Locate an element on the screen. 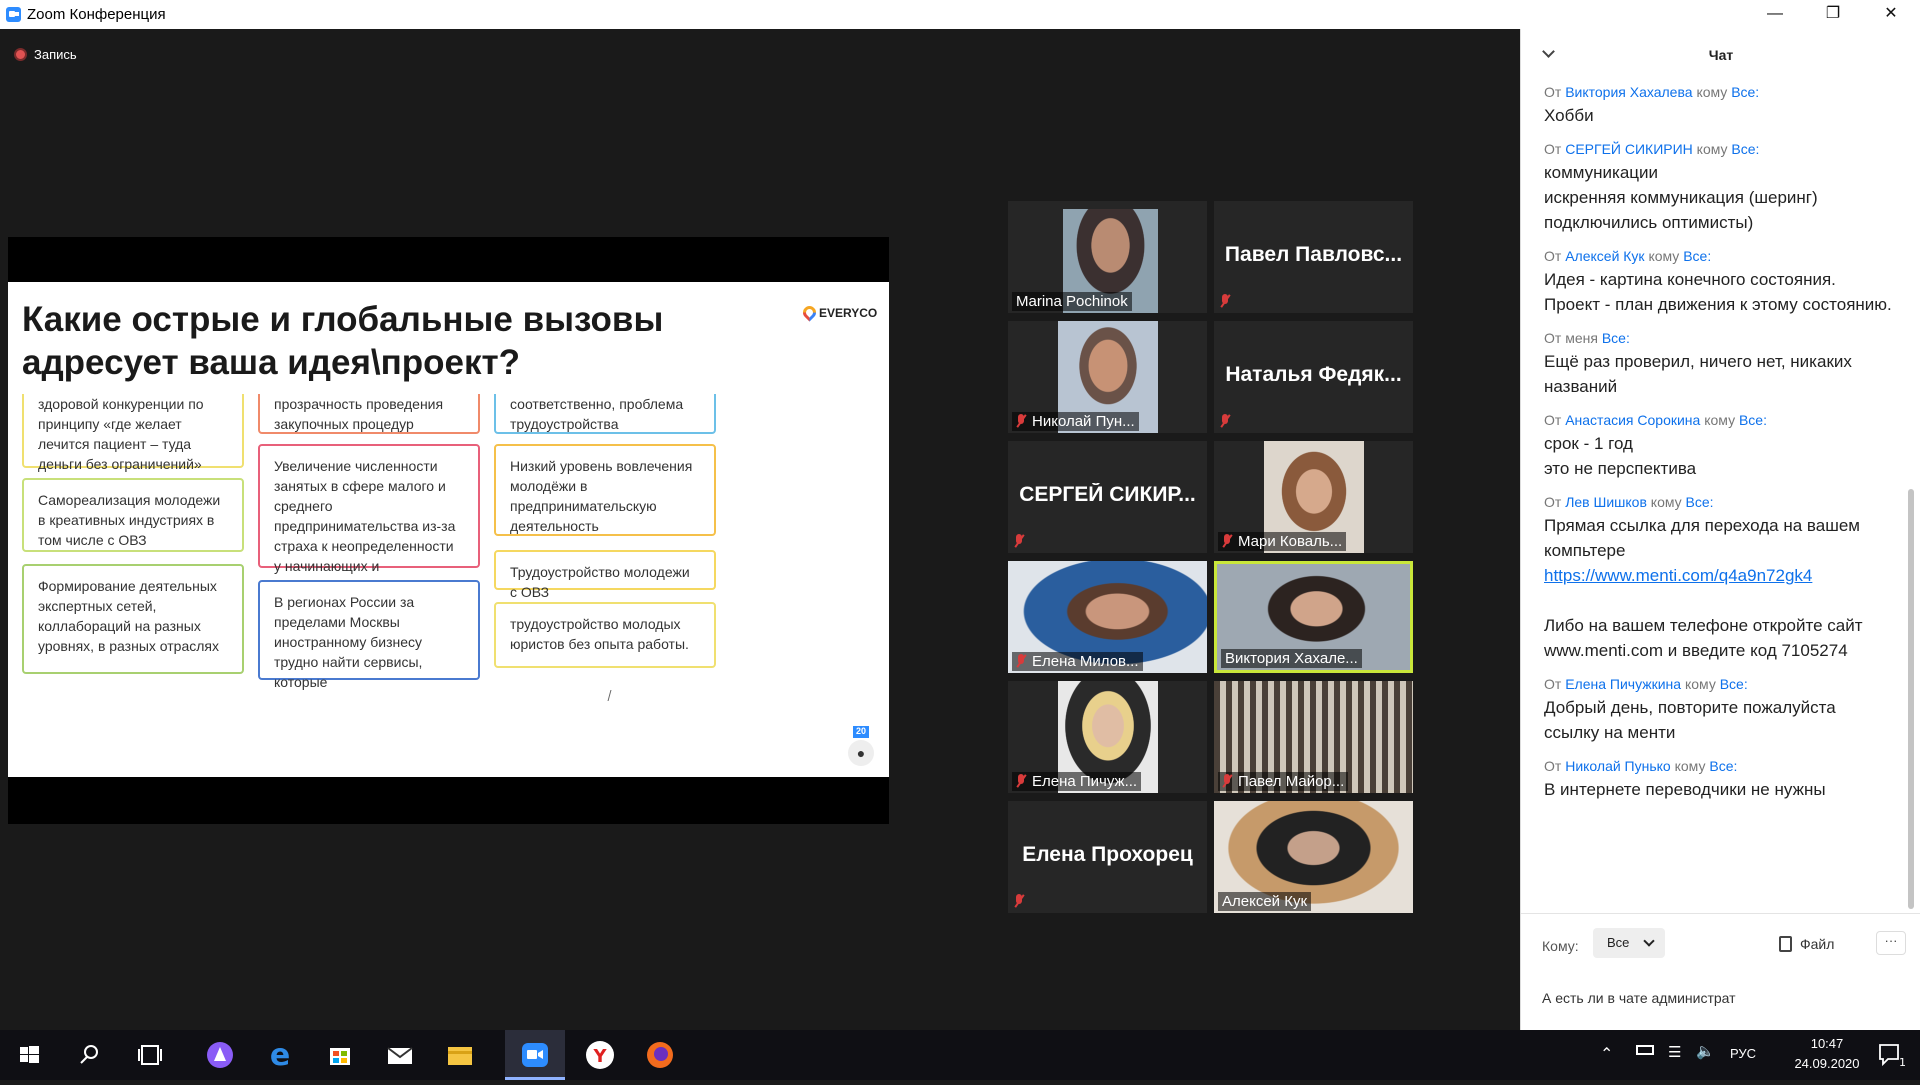 The image size is (1920, 1085). volume-icon: 🔈 is located at coordinates (1705, 1051).